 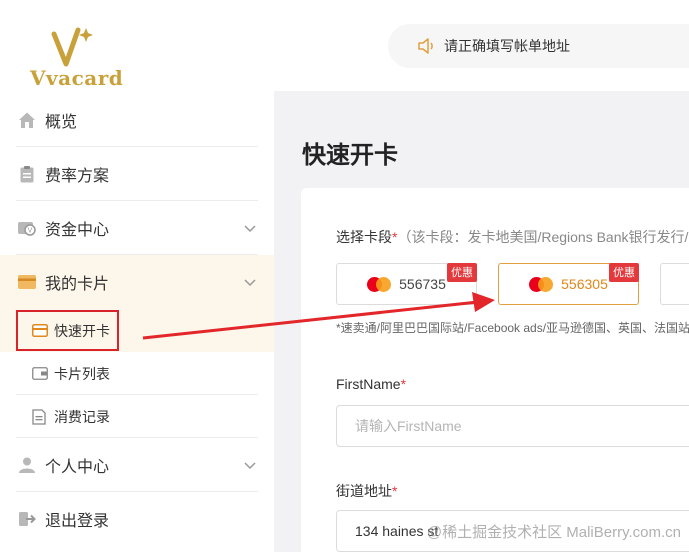 What do you see at coordinates (27, 519) in the screenshot?
I see `logout-icon` at bounding box center [27, 519].